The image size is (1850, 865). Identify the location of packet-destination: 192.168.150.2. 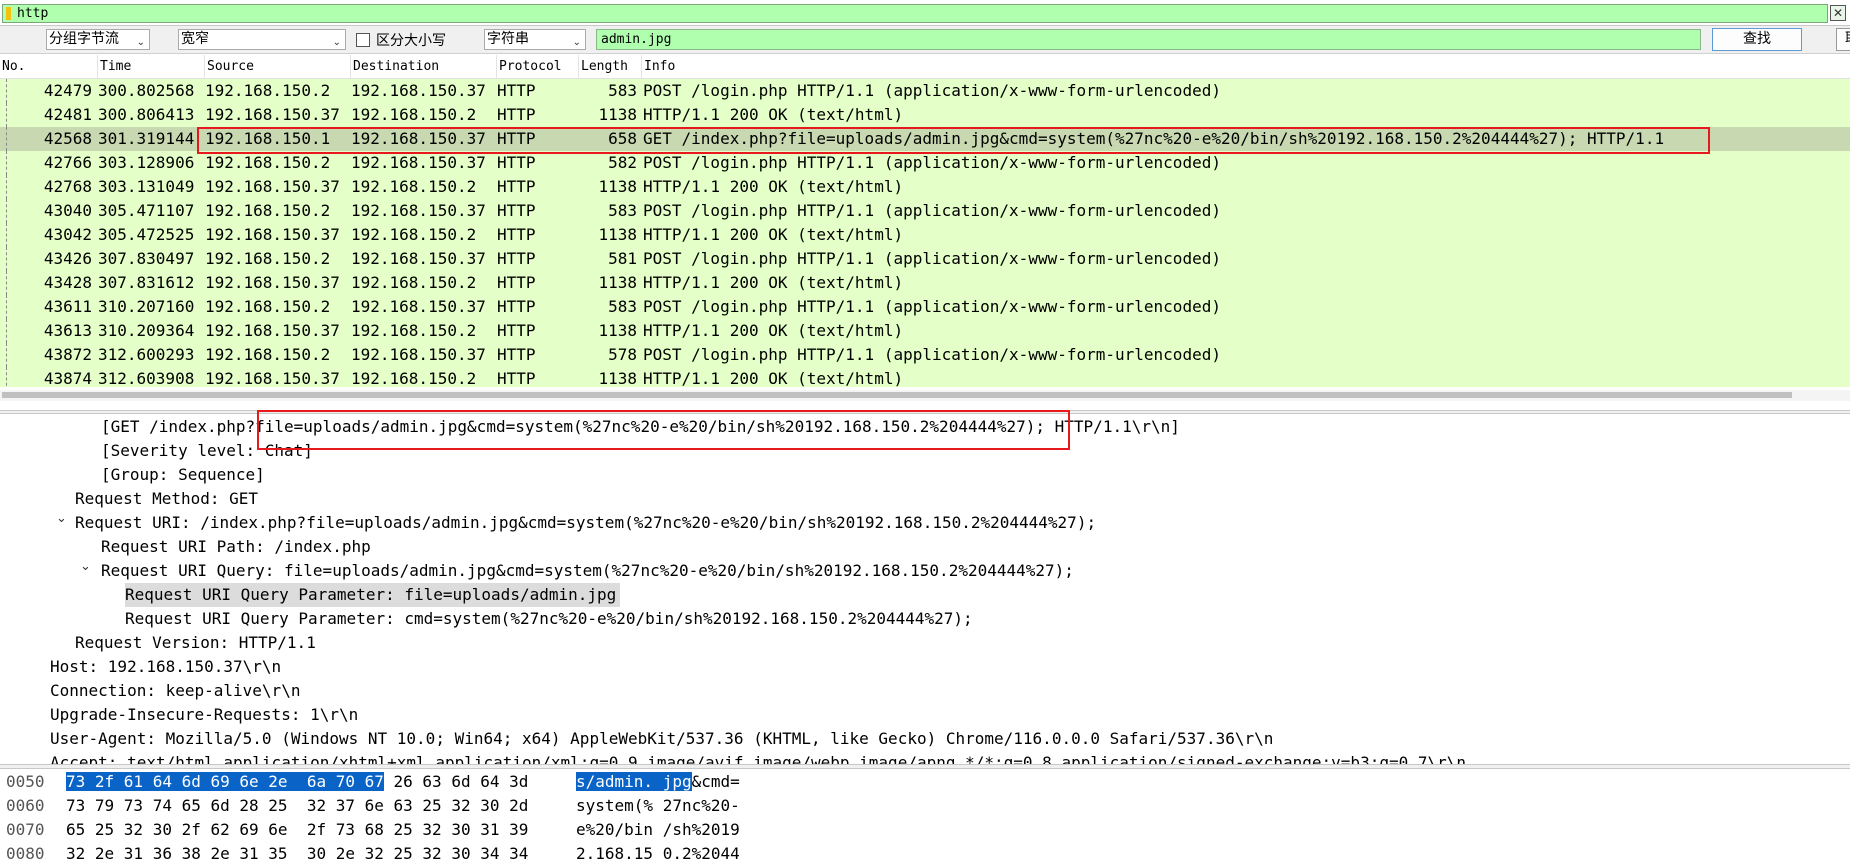
(414, 186).